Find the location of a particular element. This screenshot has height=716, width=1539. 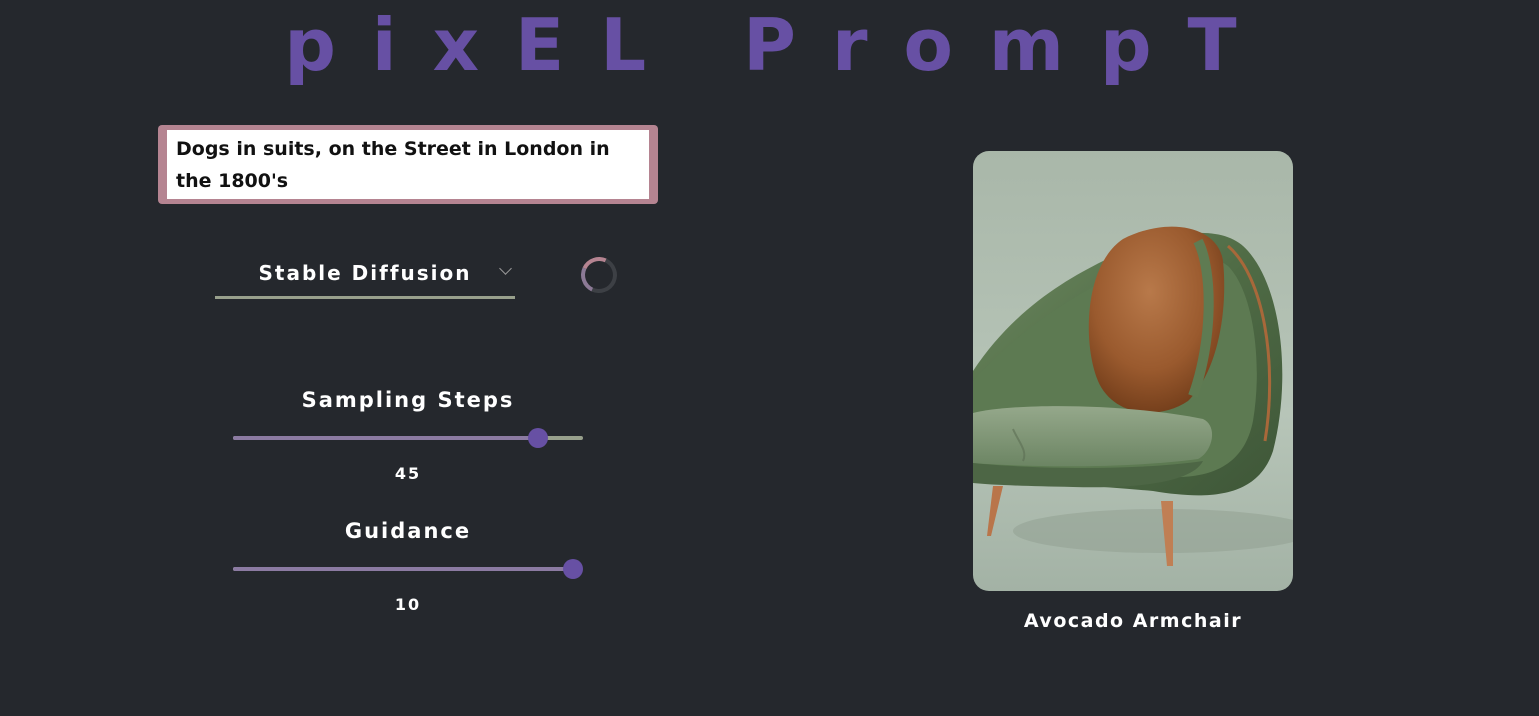

avocado-armchair-image is located at coordinates (1133, 371).